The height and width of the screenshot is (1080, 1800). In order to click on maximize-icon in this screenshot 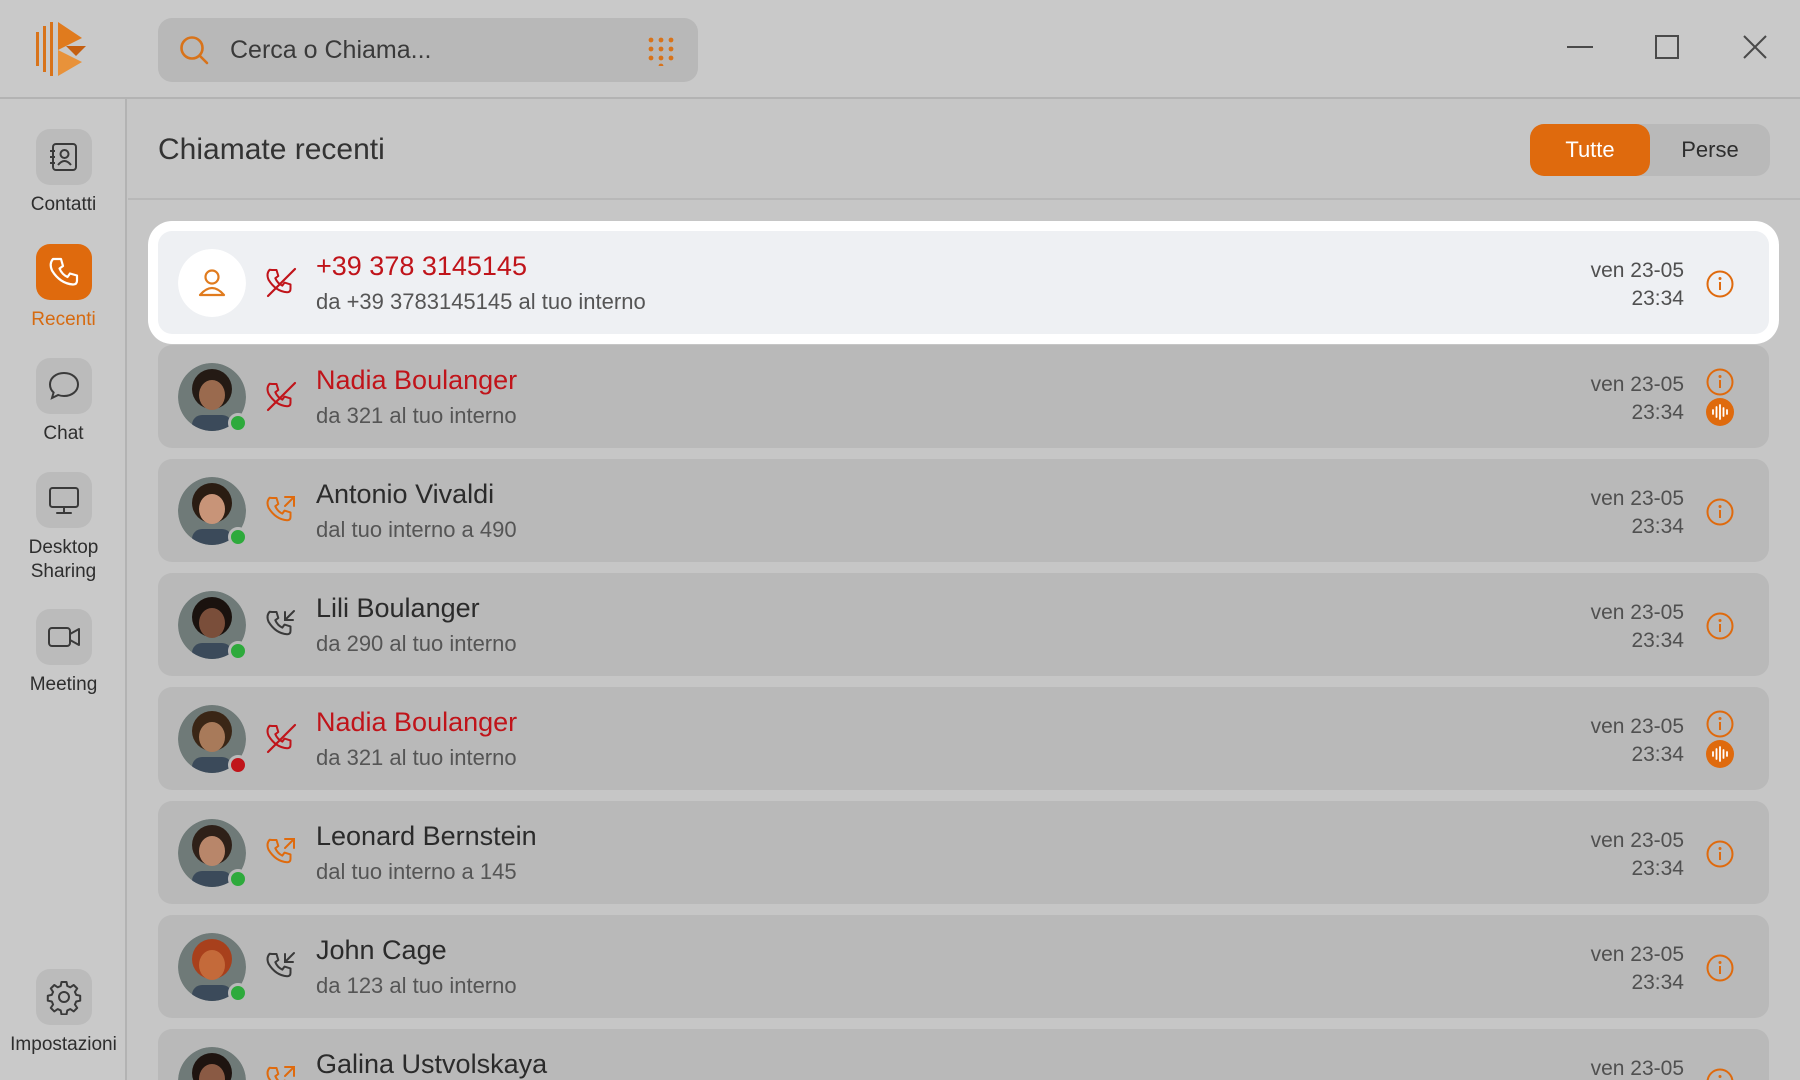, I will do `click(1667, 47)`.